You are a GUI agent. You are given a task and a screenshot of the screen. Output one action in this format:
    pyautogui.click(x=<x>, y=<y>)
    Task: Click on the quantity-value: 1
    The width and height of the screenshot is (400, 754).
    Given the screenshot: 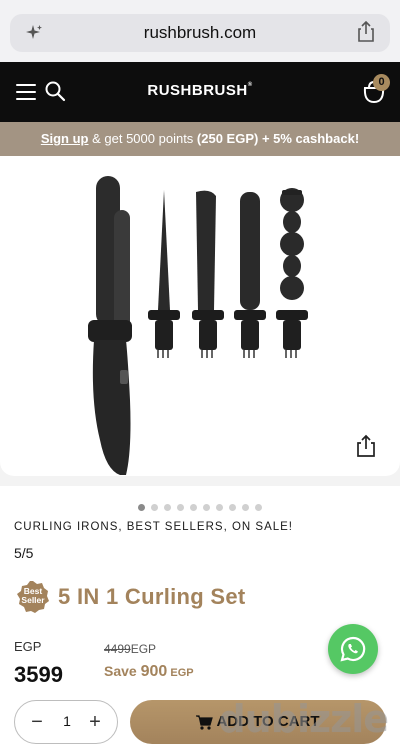 What is the action you would take?
    pyautogui.click(x=67, y=721)
    